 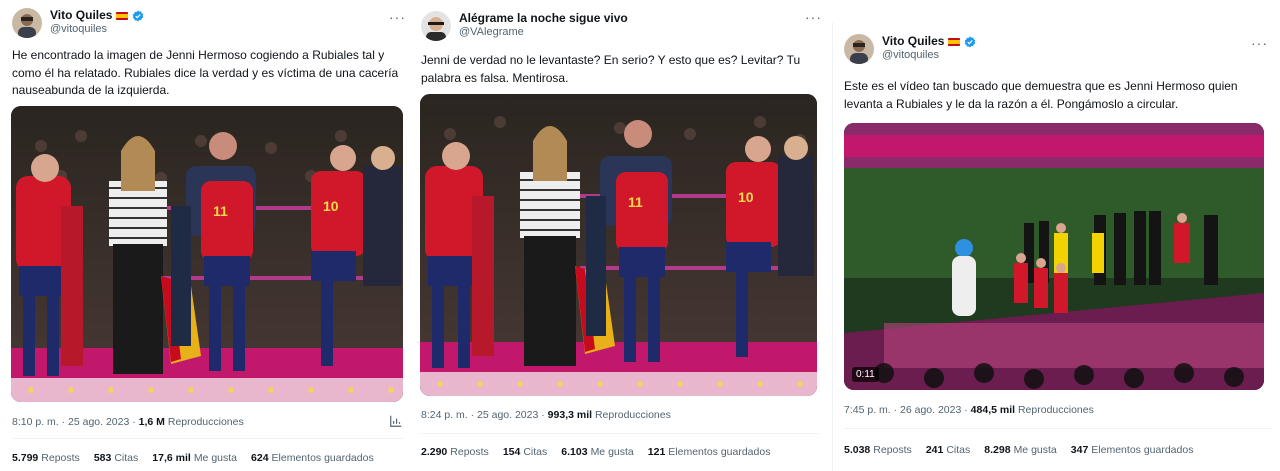 What do you see at coordinates (312, 458) in the screenshot?
I see `bookmarks-stat: 624 Elementos guardados` at bounding box center [312, 458].